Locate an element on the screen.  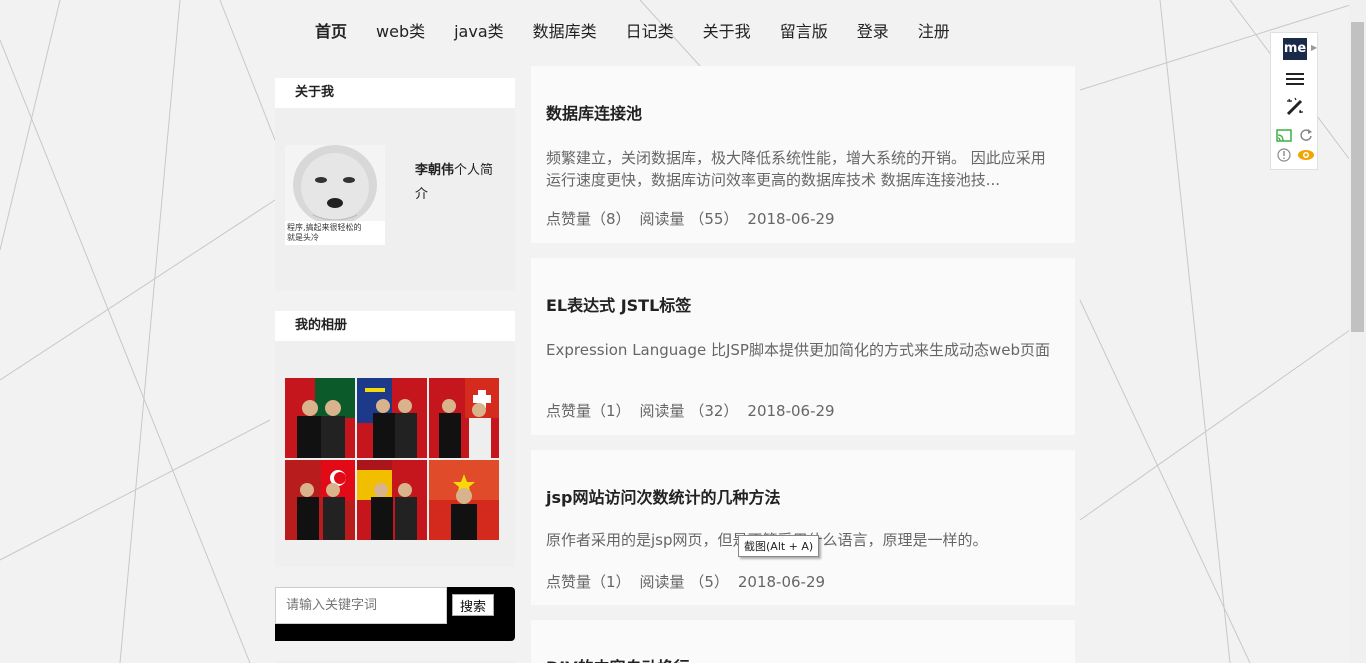
expand-arrow-icon: ▶ is located at coordinates (1314, 47).